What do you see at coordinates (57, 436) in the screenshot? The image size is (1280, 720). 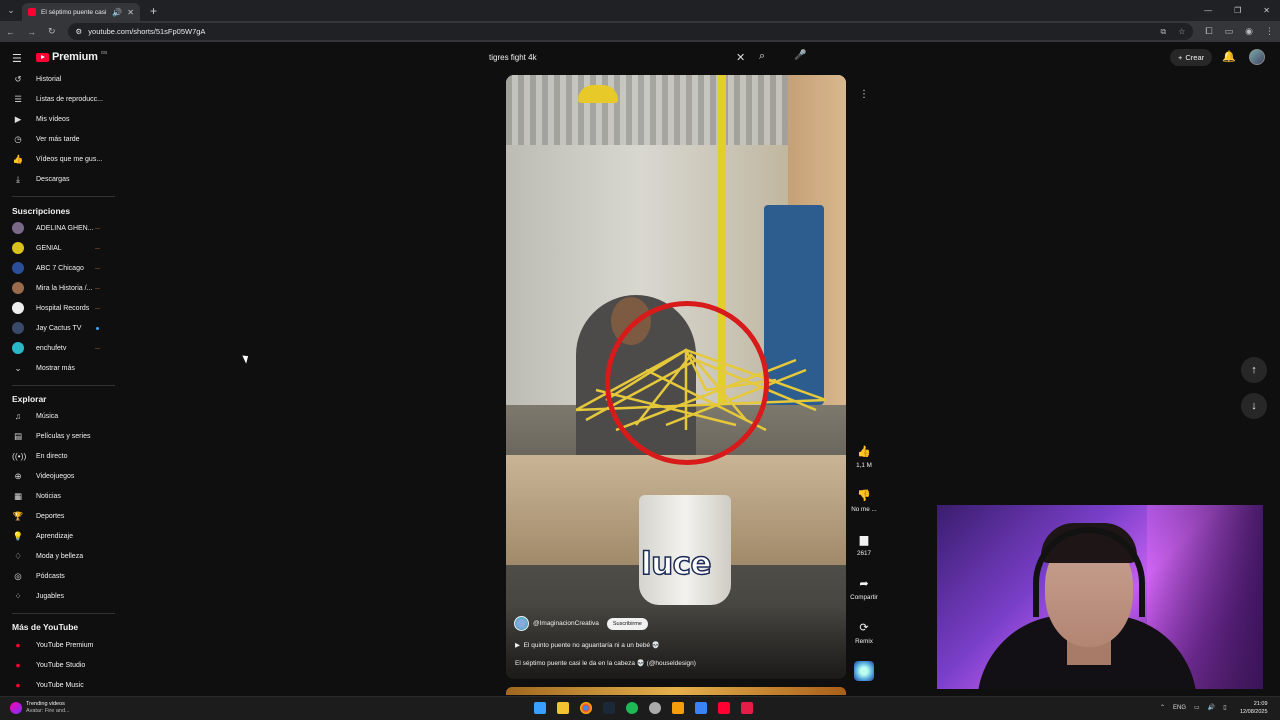 I see `sidebar-item-movies: ▤ Películas y series` at bounding box center [57, 436].